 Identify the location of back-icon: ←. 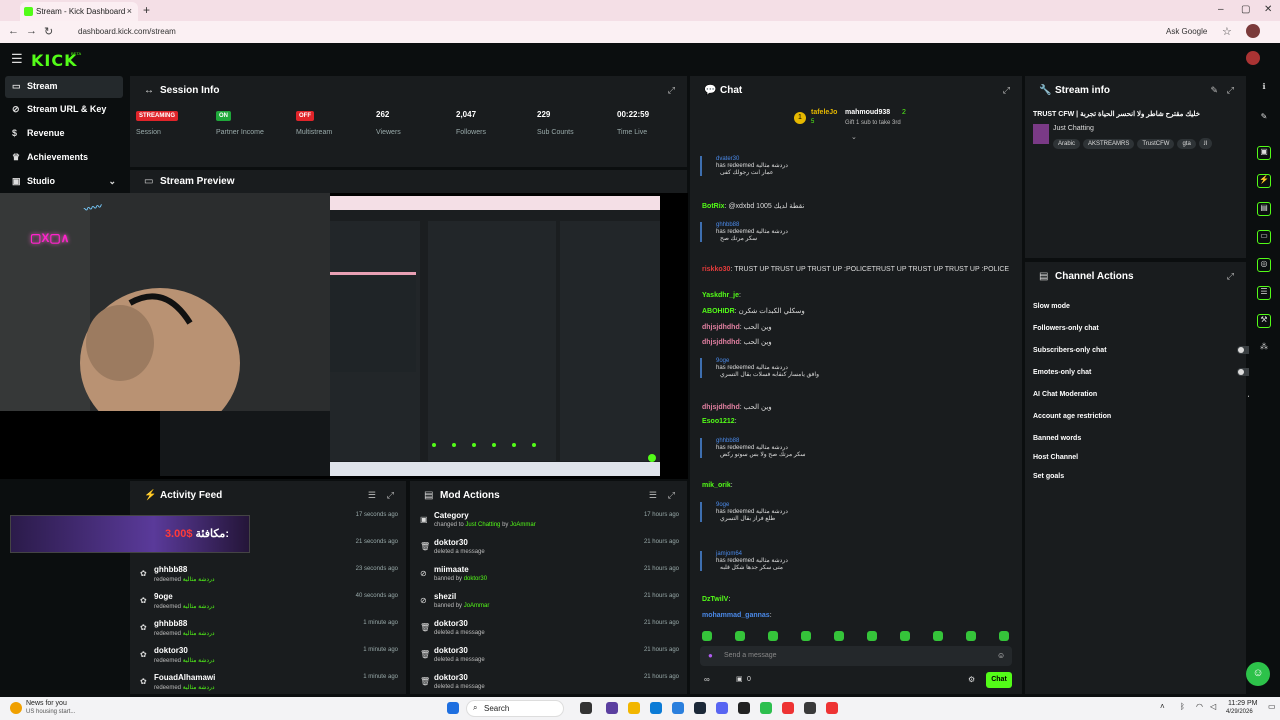
(13, 31).